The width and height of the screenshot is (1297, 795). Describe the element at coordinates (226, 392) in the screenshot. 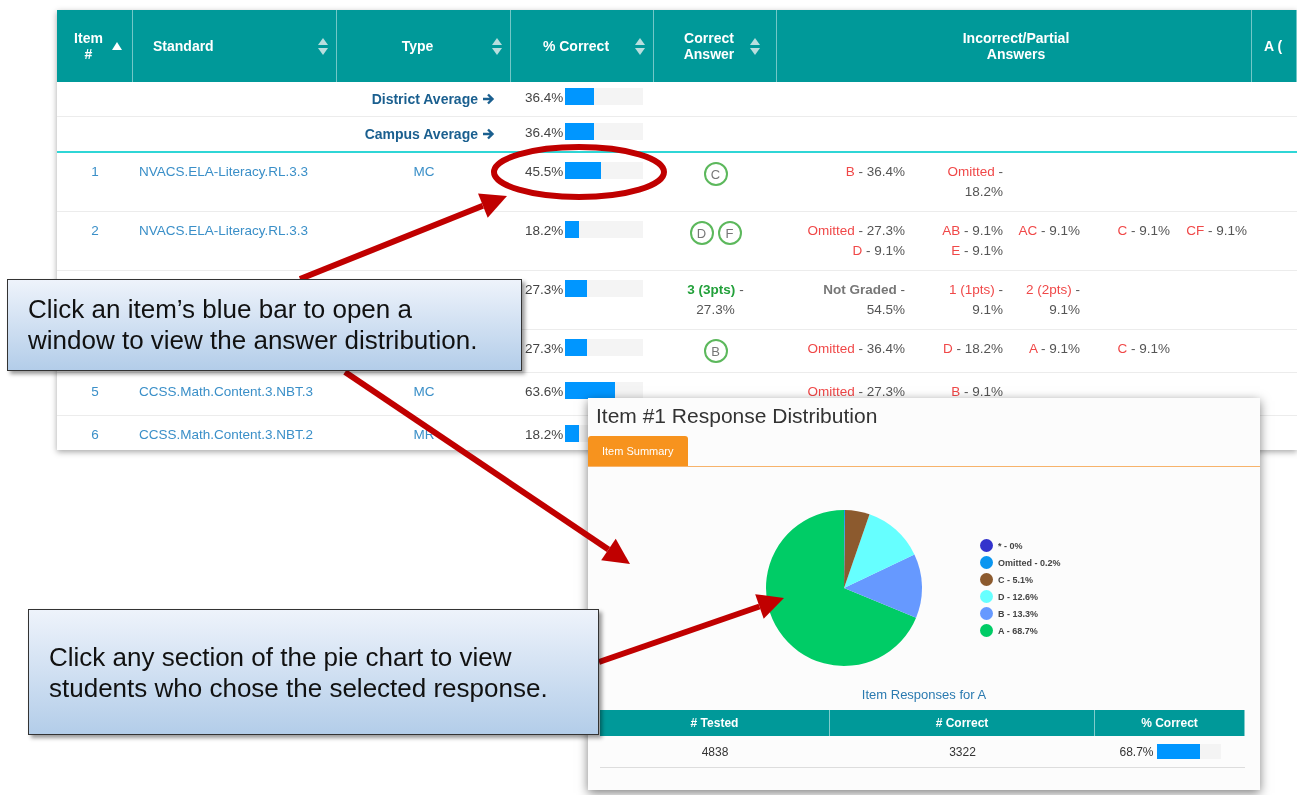

I see `standard-link: CCSS.Math.Content.3.NBT.3` at that location.